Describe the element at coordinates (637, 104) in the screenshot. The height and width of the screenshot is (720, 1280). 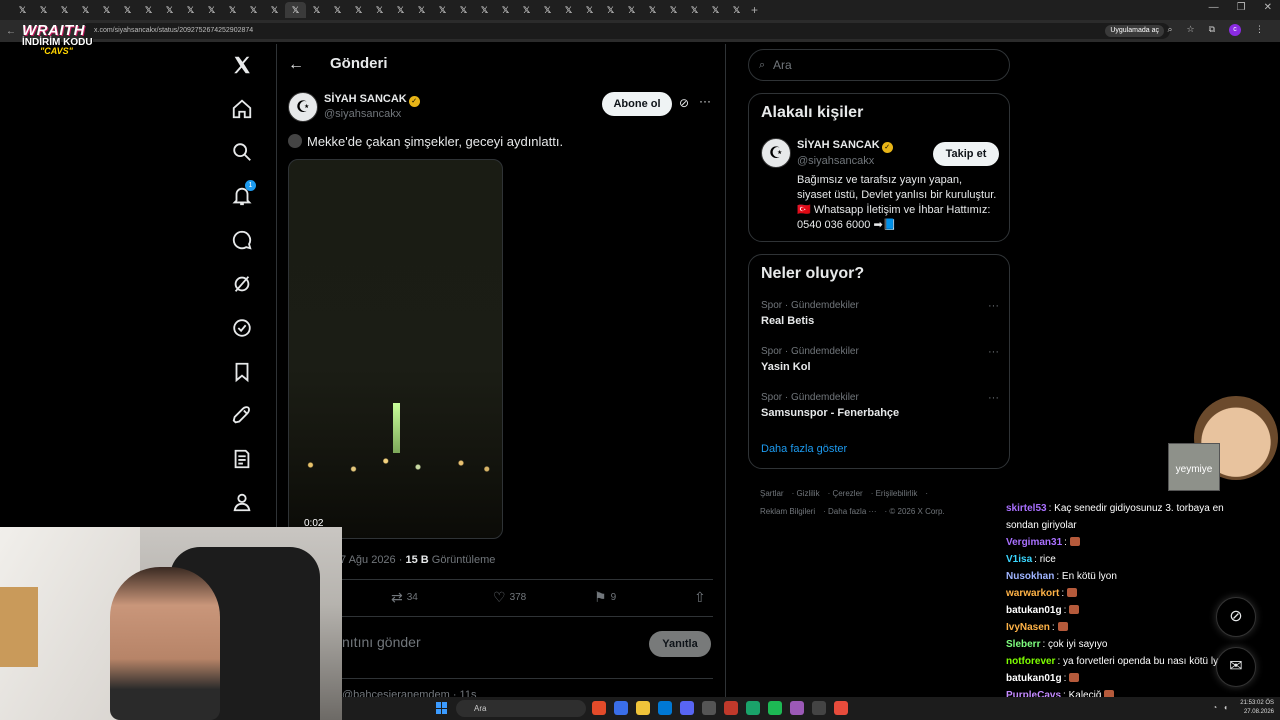
I see `subscribe-button: Abone ol` at that location.